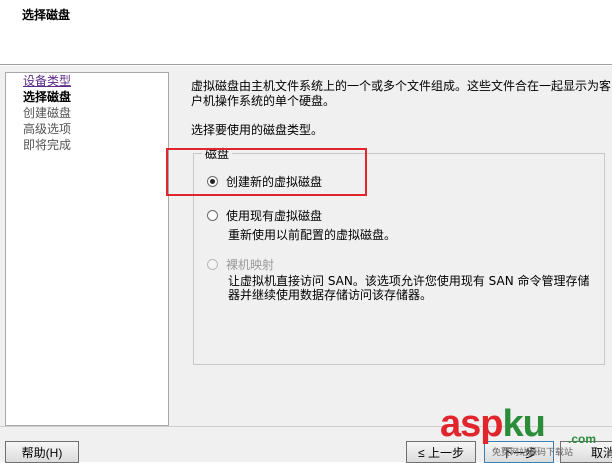 Image resolution: width=612 pixels, height=463 pixels. Describe the element at coordinates (42, 452) in the screenshot. I see `help-button: 帮助(H)` at that location.